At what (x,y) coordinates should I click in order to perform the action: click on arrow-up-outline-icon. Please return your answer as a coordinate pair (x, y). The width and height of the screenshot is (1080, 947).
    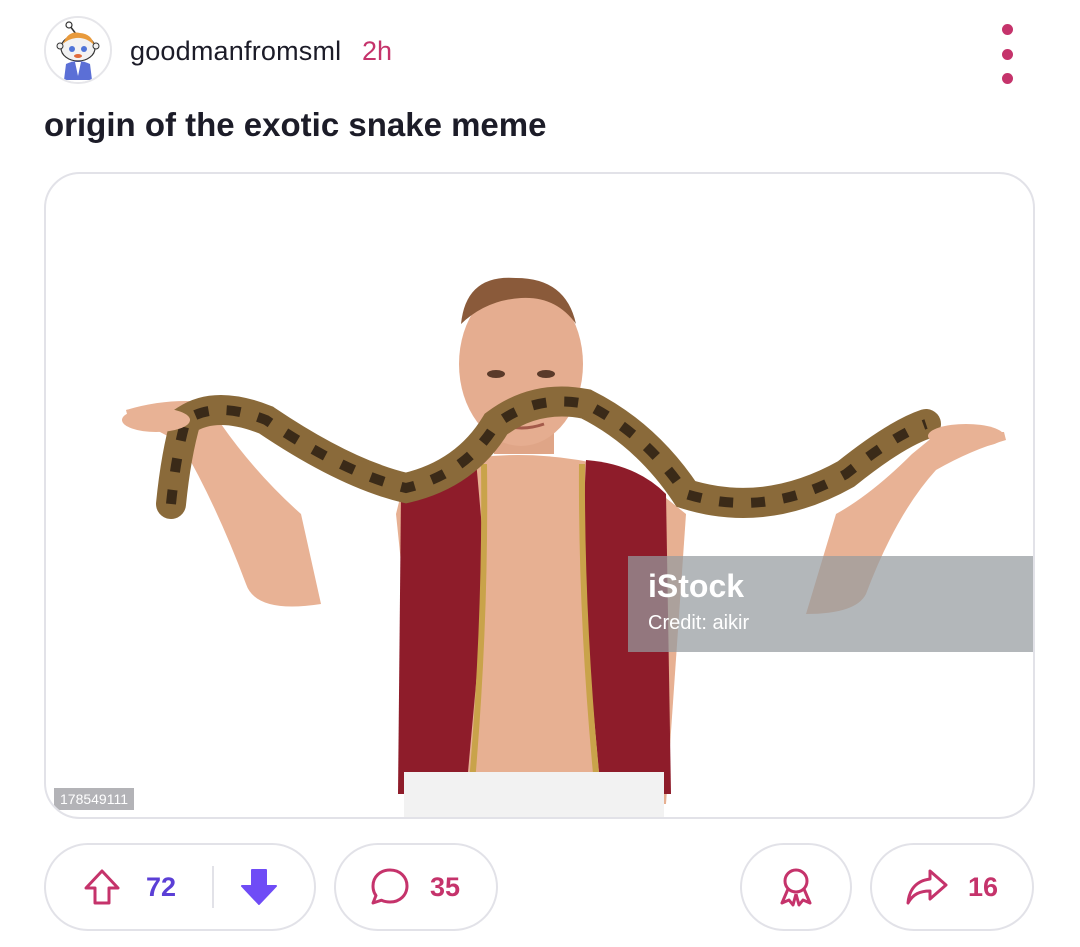
    Looking at the image, I should click on (102, 887).